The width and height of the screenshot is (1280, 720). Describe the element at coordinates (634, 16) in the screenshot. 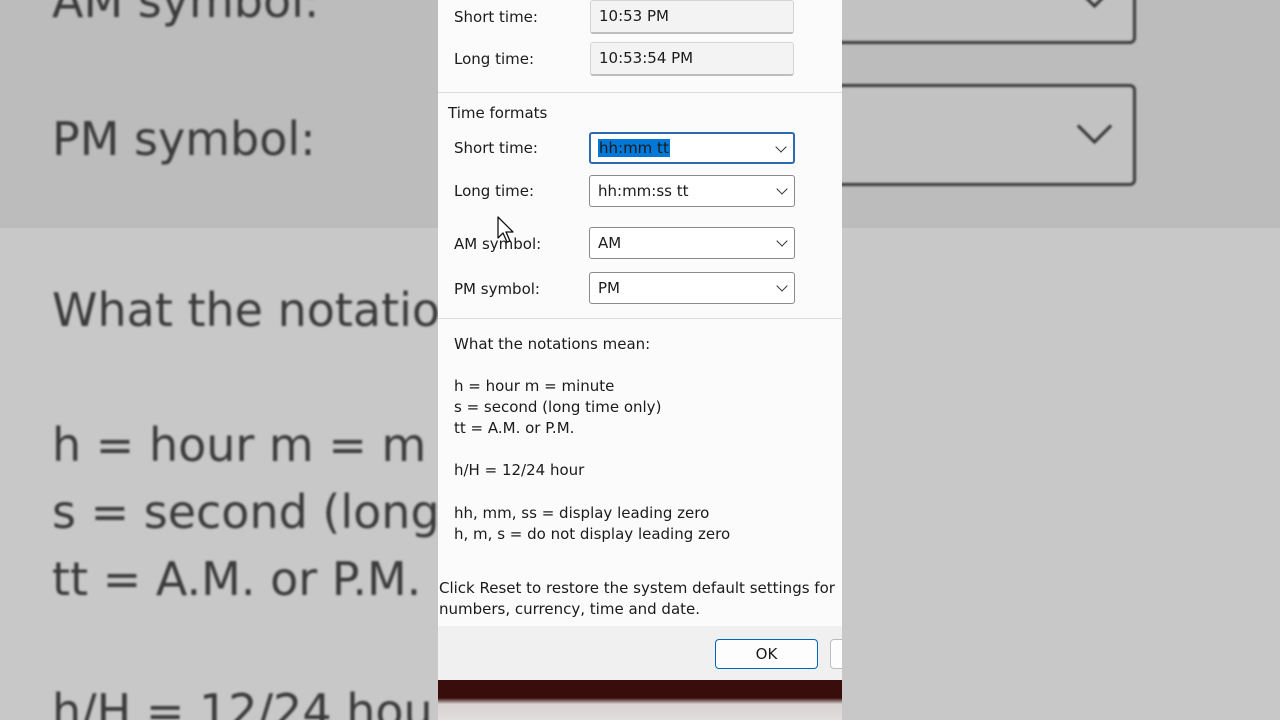

I see `current-short-time-value: 10:53 PM` at that location.